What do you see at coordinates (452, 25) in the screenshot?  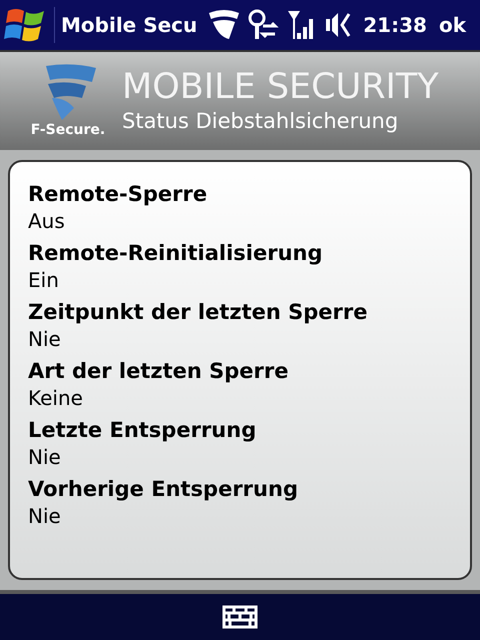 I see `ok-button: ok` at bounding box center [452, 25].